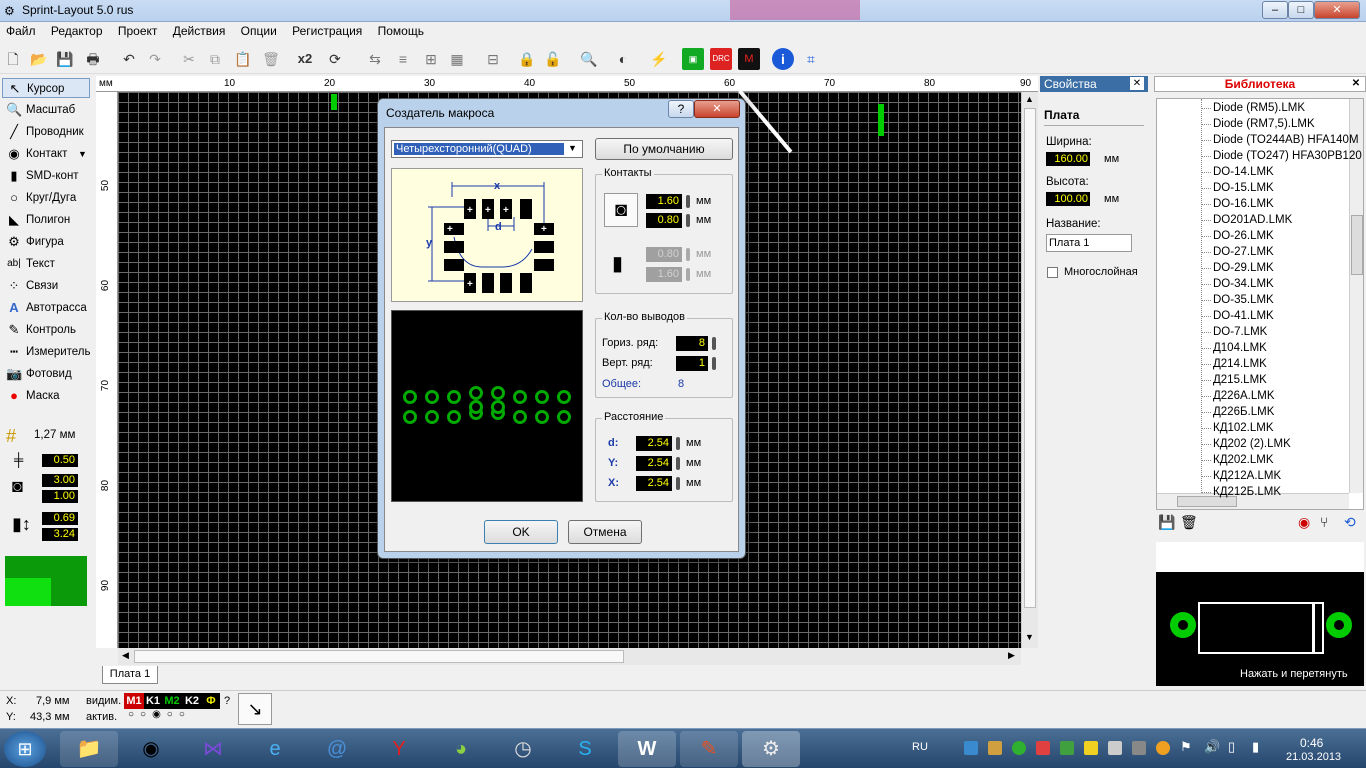 The height and width of the screenshot is (768, 1366). I want to click on tool-circle: ○ Круг/Дуга, so click(46, 198).